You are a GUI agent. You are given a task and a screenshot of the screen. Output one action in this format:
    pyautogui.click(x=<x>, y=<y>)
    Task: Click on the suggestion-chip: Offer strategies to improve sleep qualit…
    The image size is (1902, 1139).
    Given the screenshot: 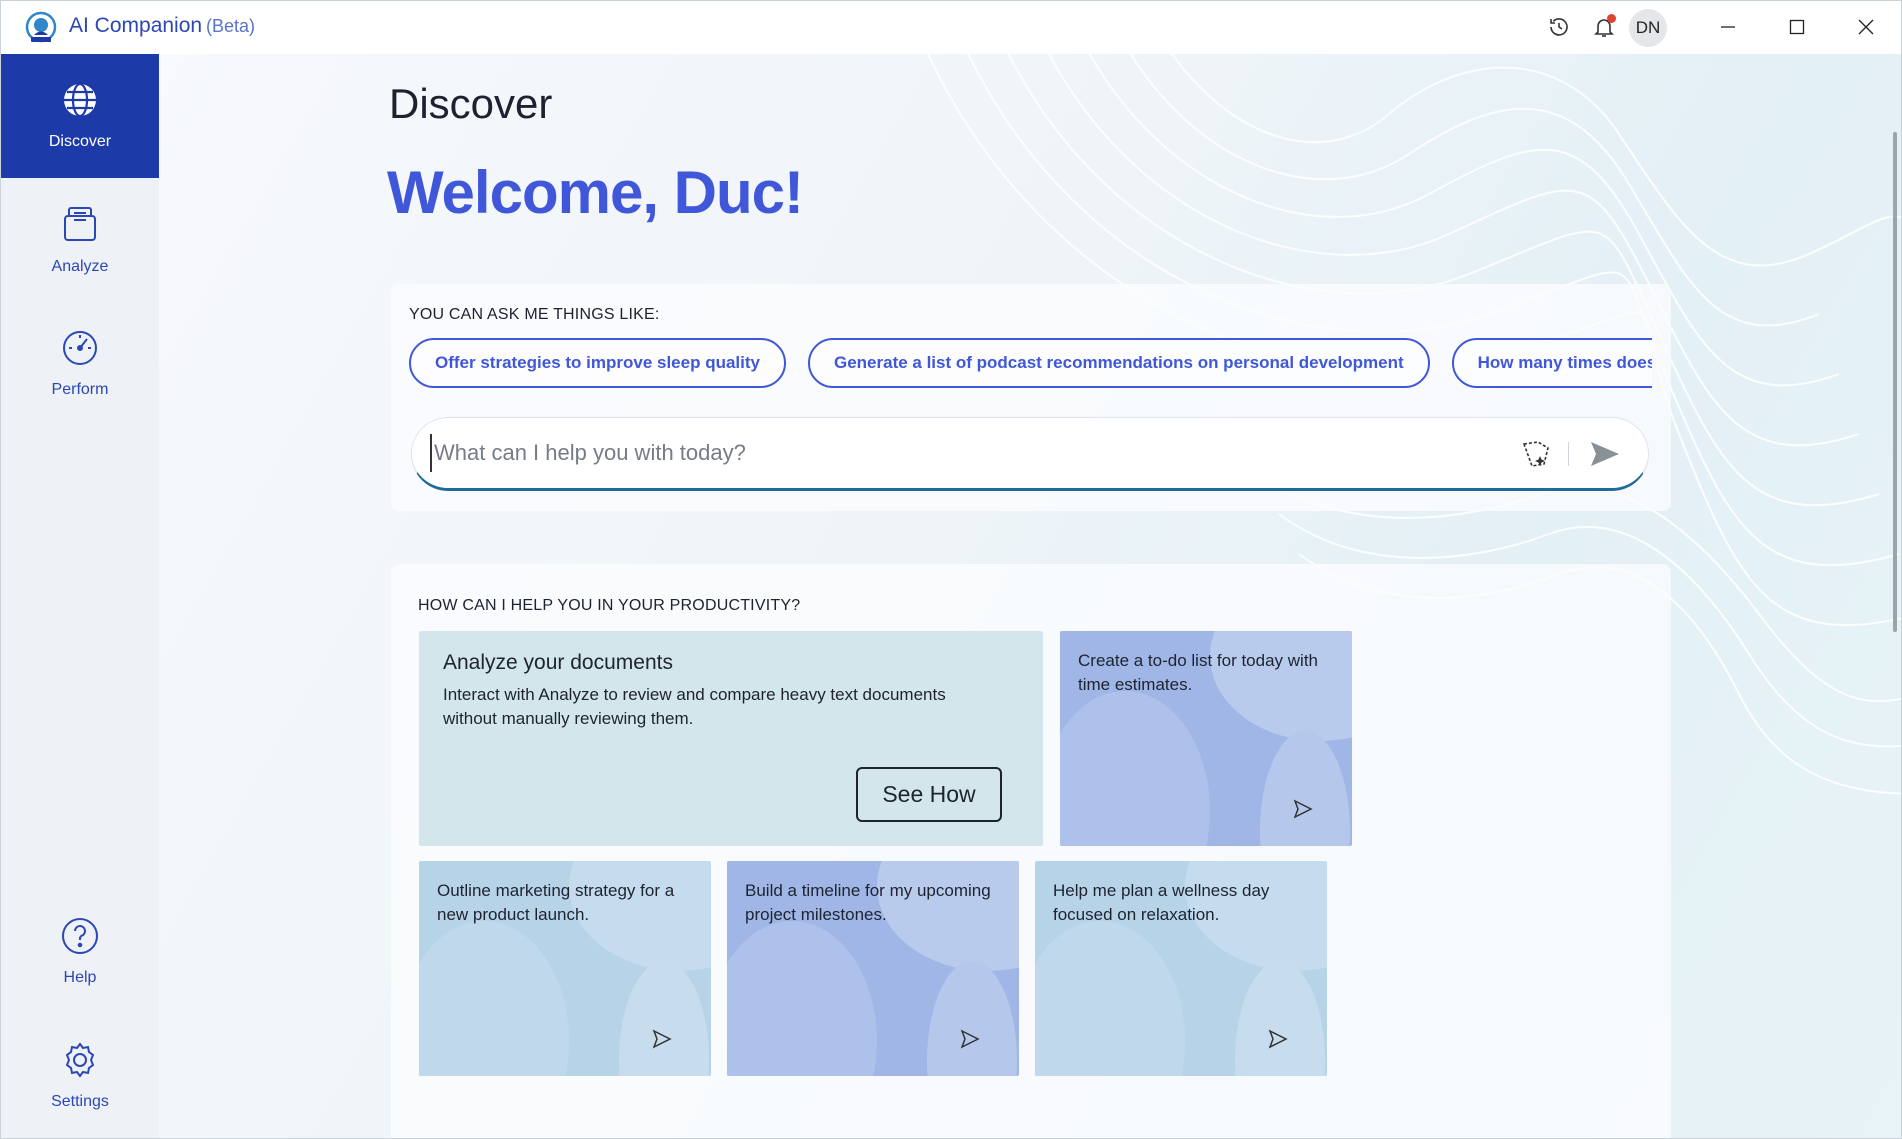 What is the action you would take?
    pyautogui.click(x=597, y=363)
    